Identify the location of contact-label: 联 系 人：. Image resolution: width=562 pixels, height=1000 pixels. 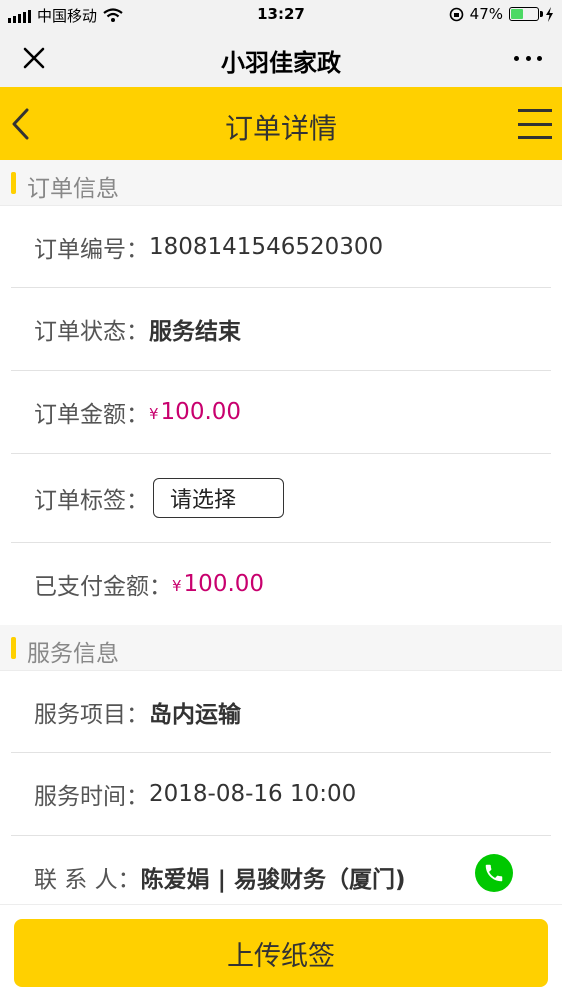
(87, 880).